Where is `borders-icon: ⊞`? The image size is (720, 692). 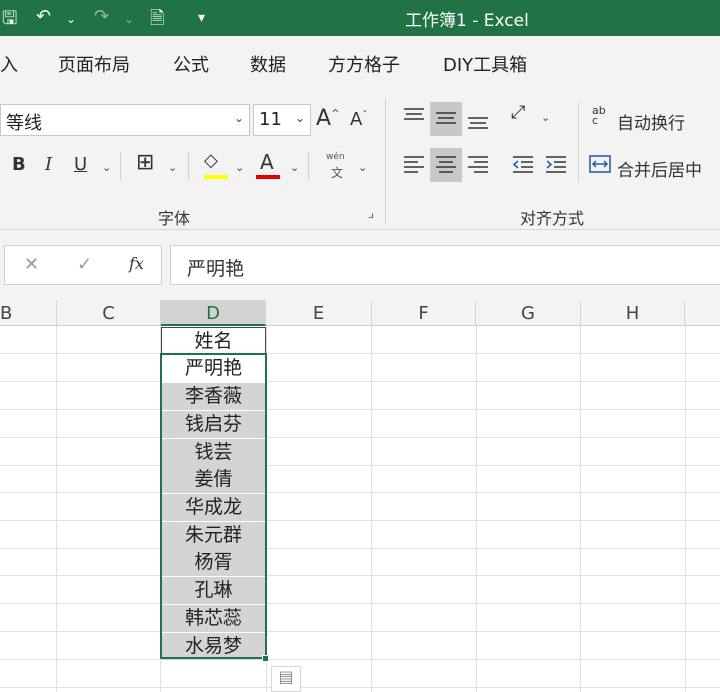
borders-icon: ⊞ is located at coordinates (145, 162).